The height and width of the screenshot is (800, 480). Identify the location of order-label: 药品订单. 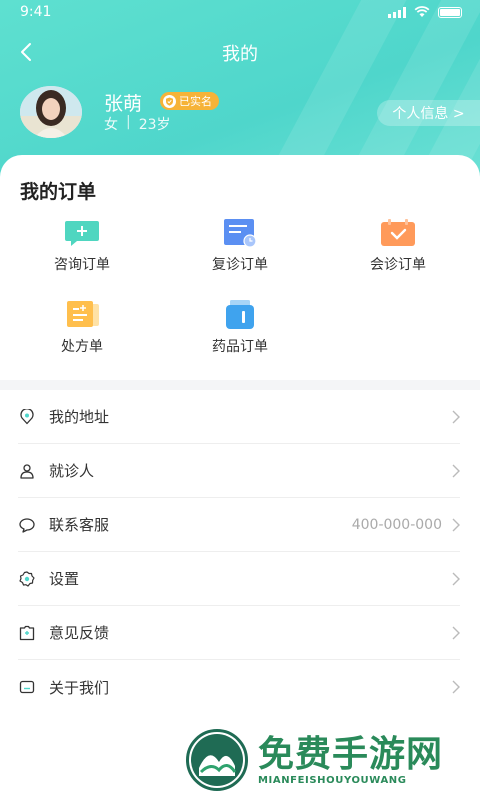
(240, 347).